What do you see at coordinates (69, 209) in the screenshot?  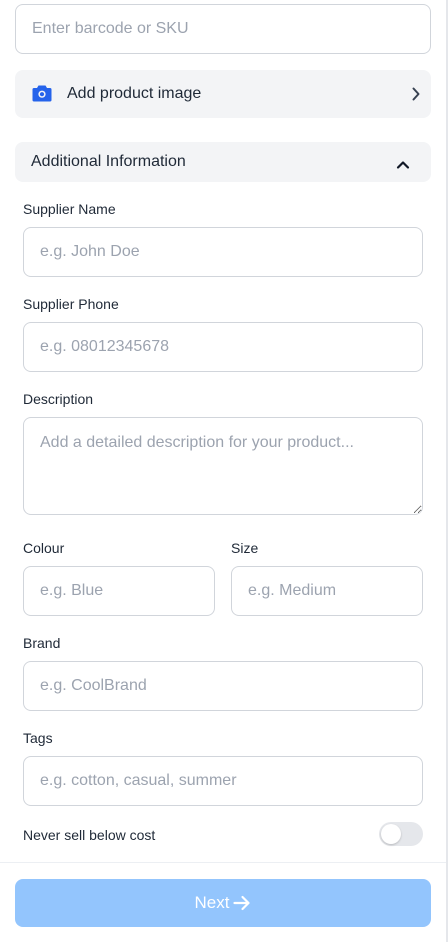 I see `supplier-name-label: Supplier Name` at bounding box center [69, 209].